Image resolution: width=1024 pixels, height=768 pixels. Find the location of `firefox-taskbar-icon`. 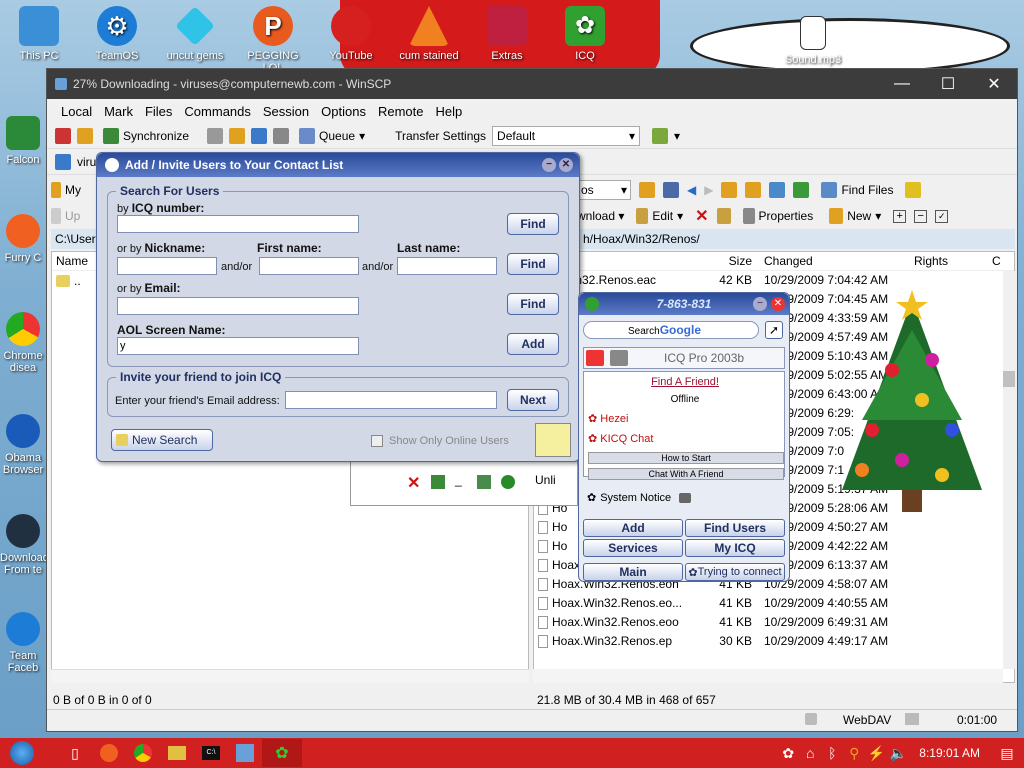

firefox-taskbar-icon is located at coordinates (109, 753).